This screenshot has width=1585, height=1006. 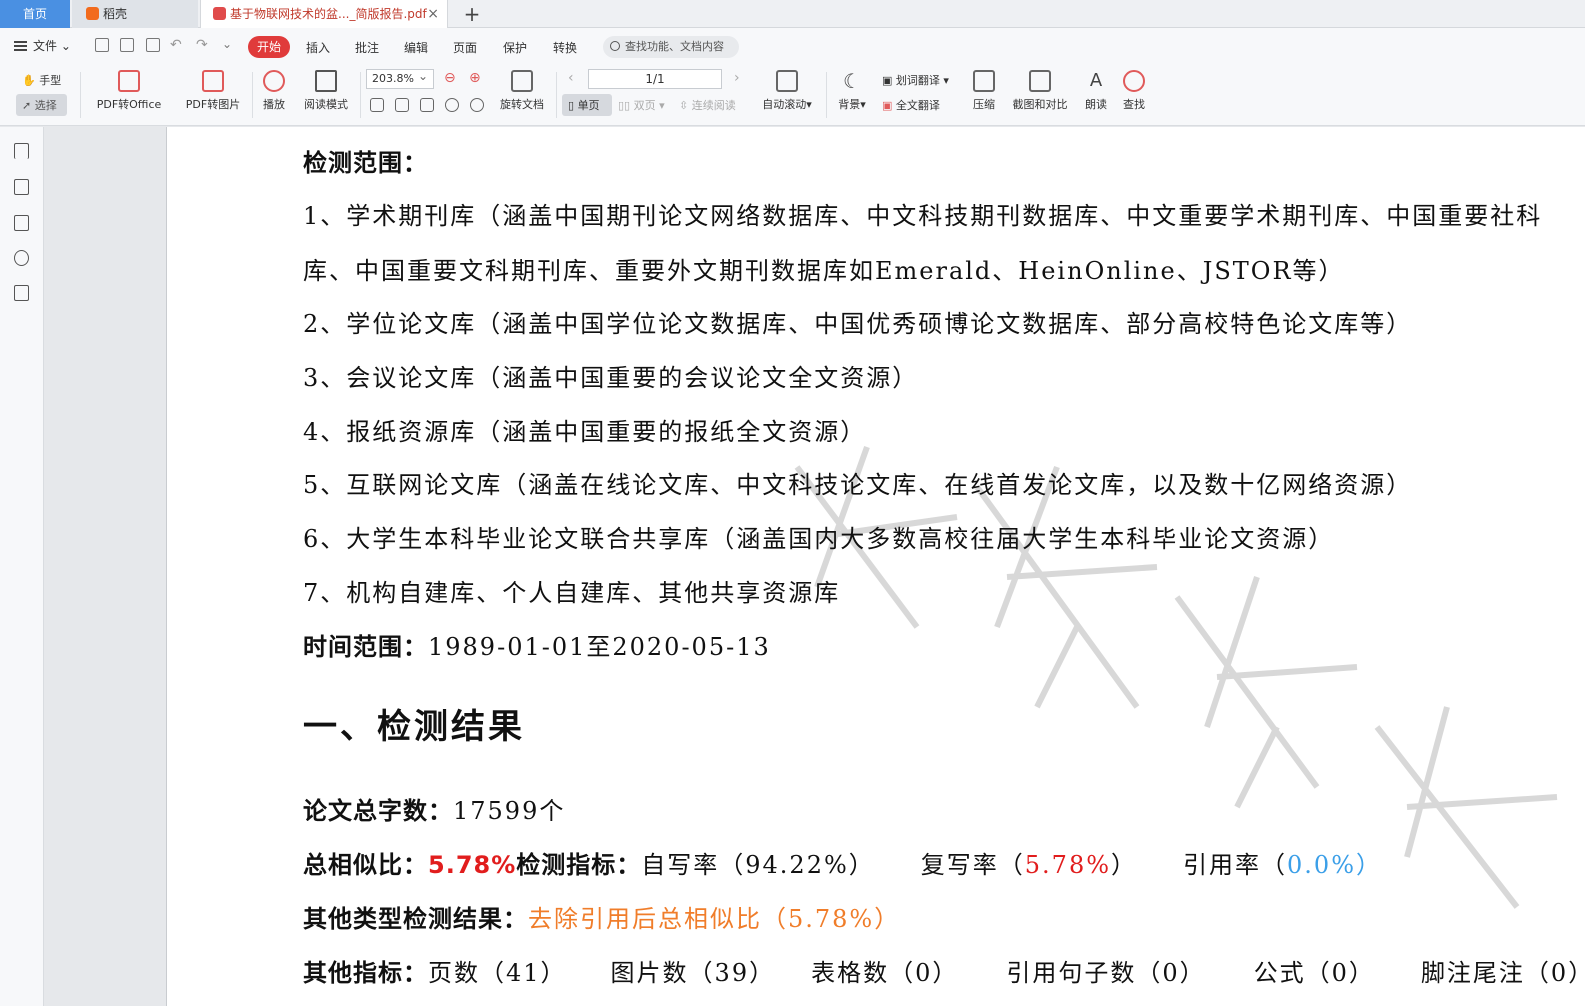 I want to click on search-icon, so click(x=615, y=46).